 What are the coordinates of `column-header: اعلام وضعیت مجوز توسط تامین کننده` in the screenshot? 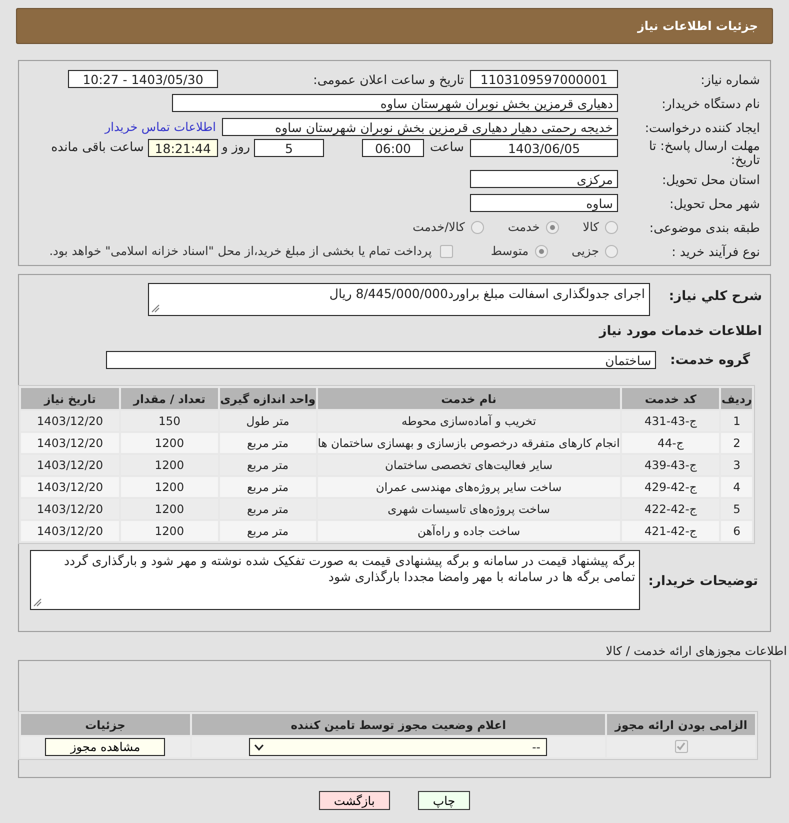 It's located at (399, 724).